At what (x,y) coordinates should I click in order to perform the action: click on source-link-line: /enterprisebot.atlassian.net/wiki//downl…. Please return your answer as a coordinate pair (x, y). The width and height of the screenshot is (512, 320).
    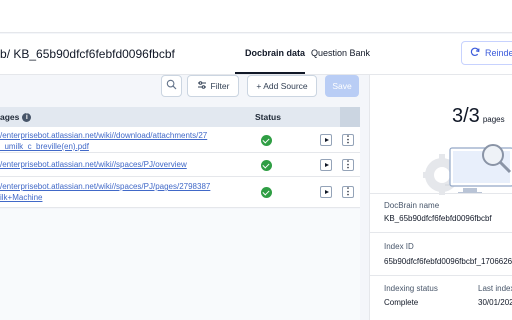
    Looking at the image, I should click on (103, 135).